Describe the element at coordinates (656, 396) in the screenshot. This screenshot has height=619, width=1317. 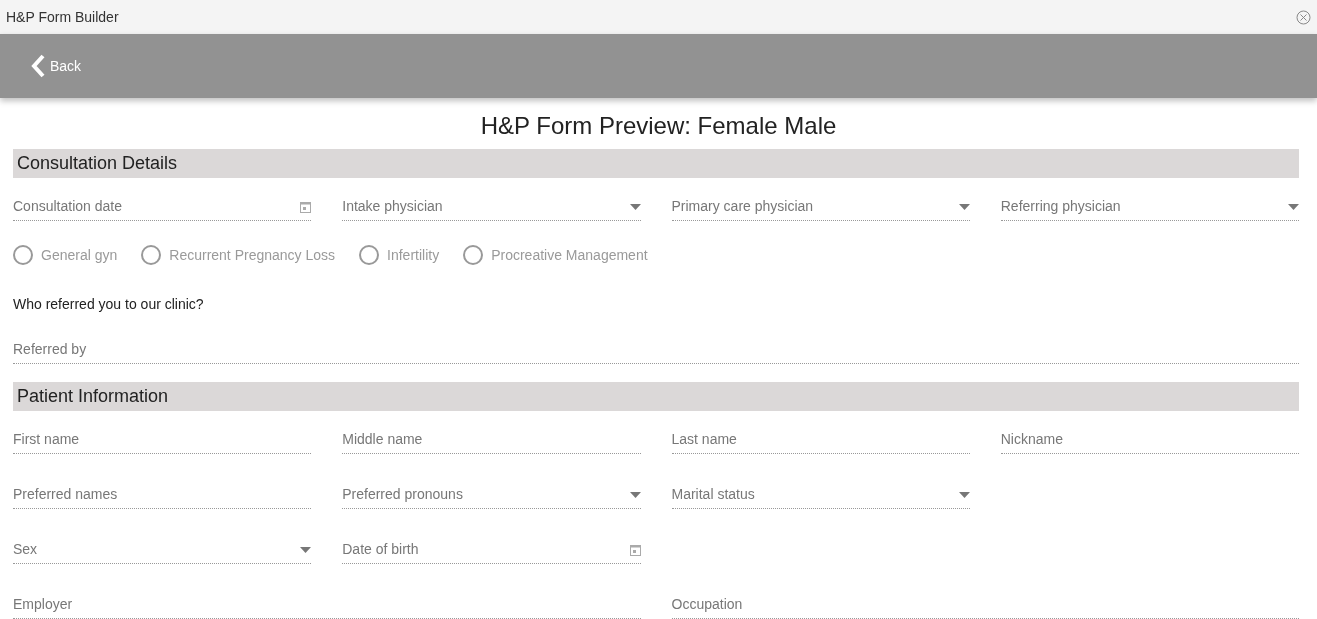
I see `section-header: Patient Information` at that location.